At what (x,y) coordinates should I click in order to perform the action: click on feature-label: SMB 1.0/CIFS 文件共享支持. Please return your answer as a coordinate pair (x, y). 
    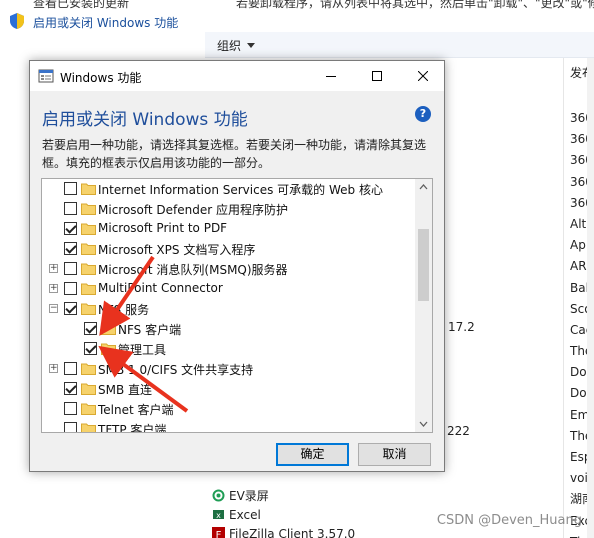
    Looking at the image, I should click on (176, 370).